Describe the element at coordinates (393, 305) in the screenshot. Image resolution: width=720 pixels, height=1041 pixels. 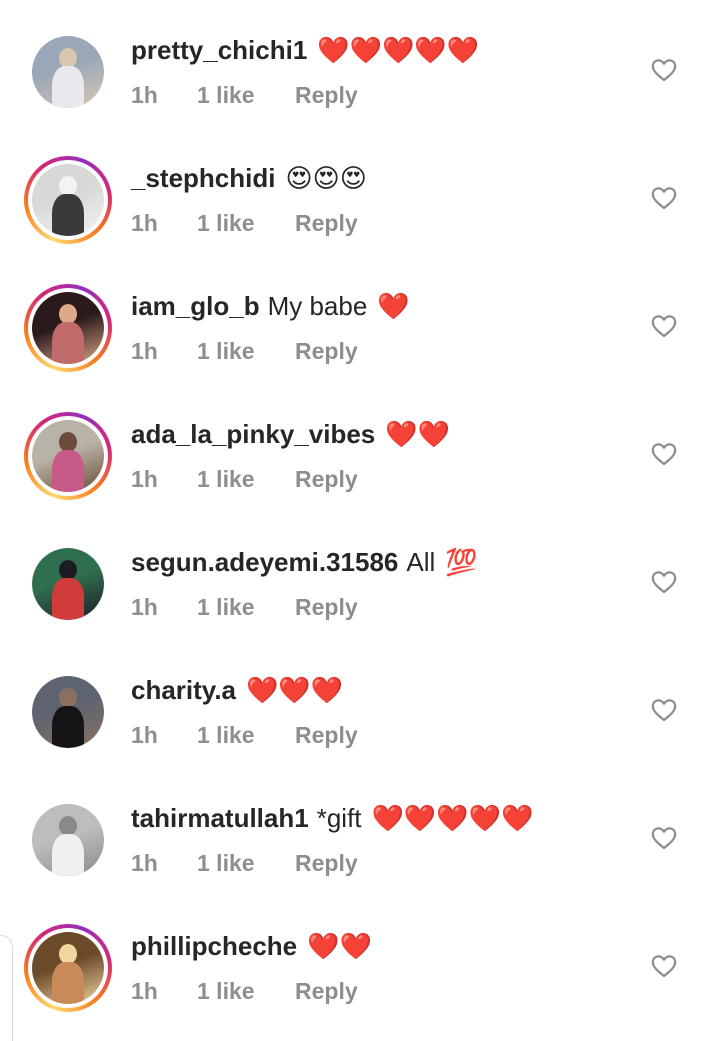
I see `comment-emoji: ❤️` at that location.